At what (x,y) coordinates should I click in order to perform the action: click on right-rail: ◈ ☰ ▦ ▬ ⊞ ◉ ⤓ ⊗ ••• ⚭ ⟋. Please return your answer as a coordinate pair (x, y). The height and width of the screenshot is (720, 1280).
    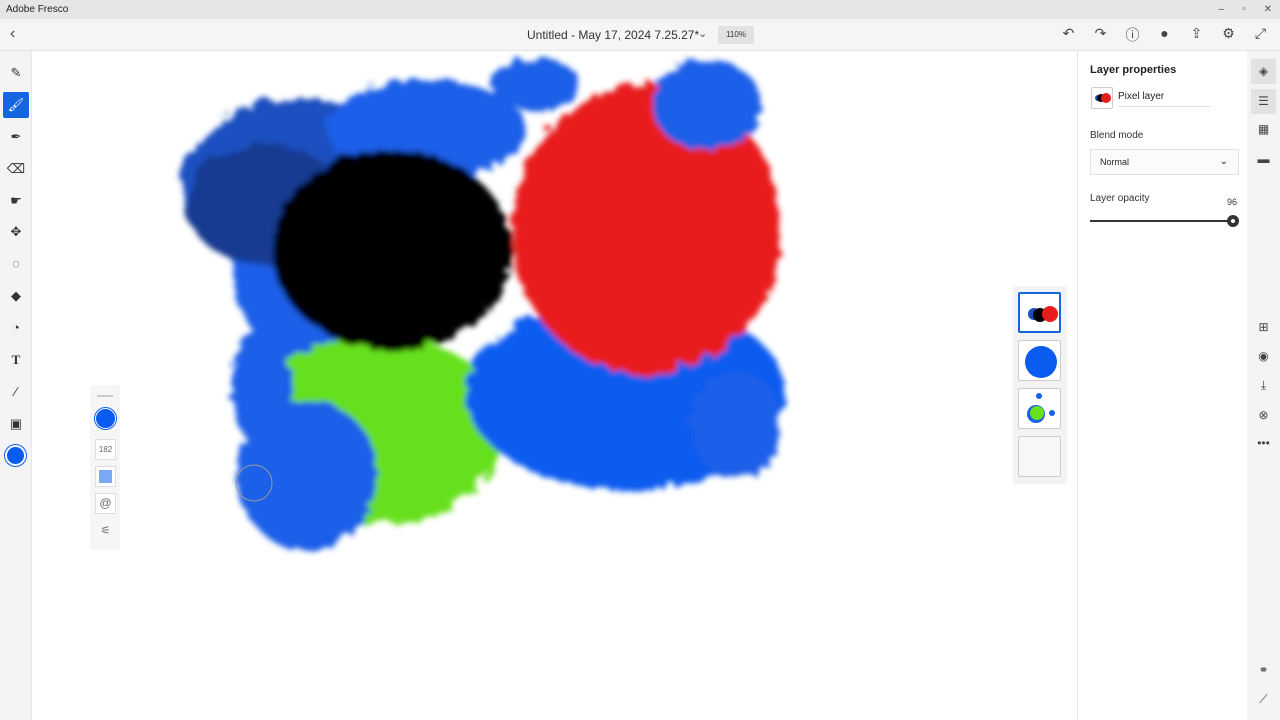
    Looking at the image, I should click on (1263, 385).